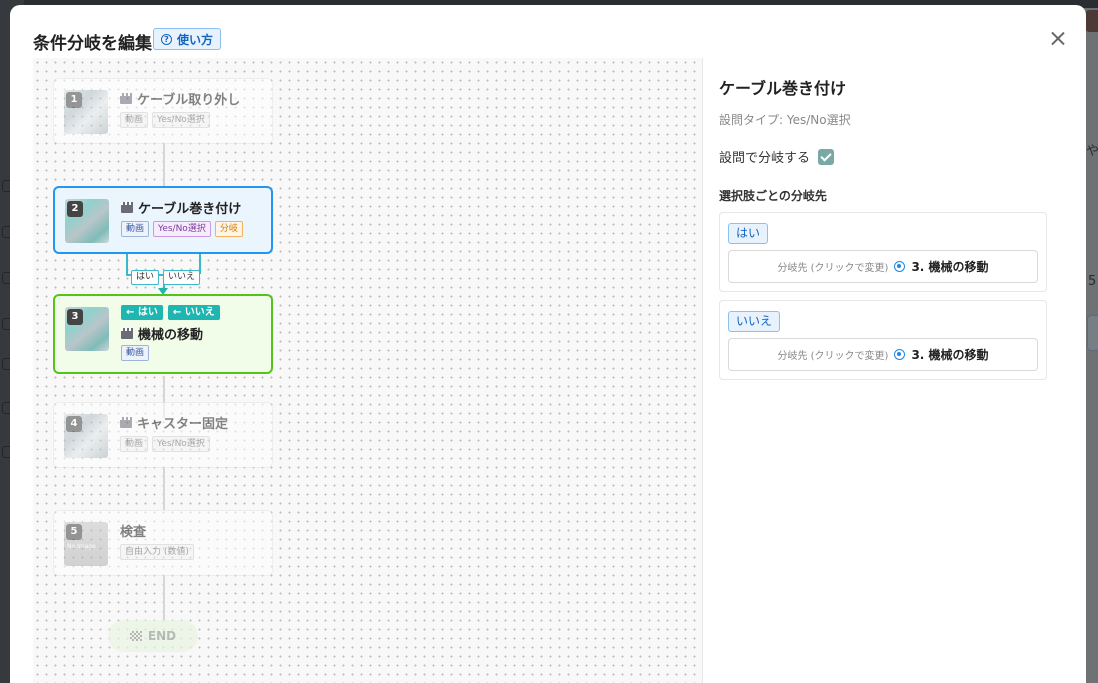 Image resolution: width=1098 pixels, height=683 pixels. I want to click on incoming-branches: ← はい ← いいえ, so click(170, 312).